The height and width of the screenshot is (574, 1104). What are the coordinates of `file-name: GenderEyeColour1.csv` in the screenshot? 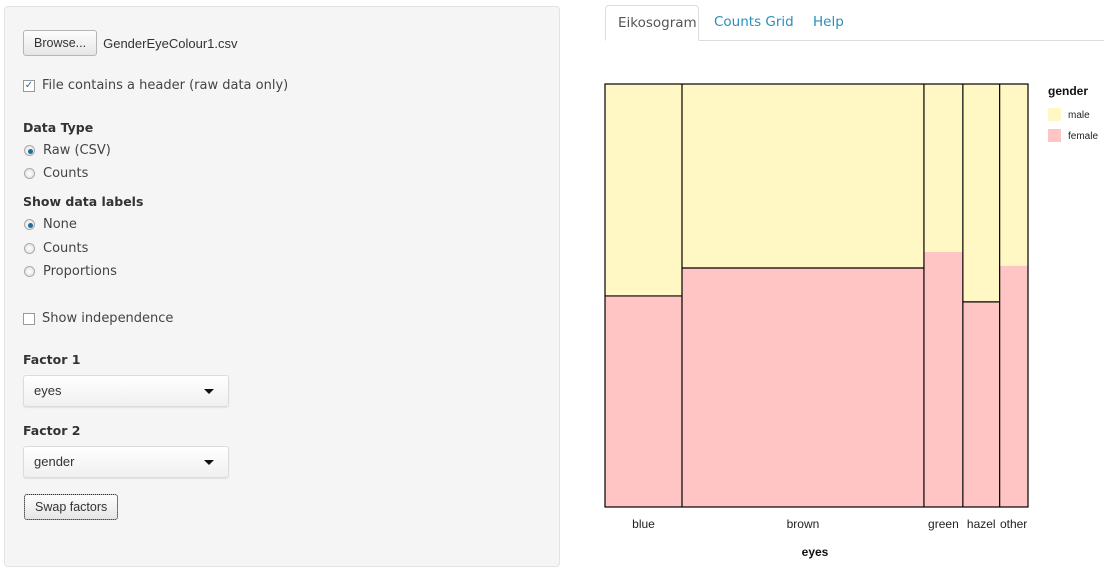 It's located at (170, 43).